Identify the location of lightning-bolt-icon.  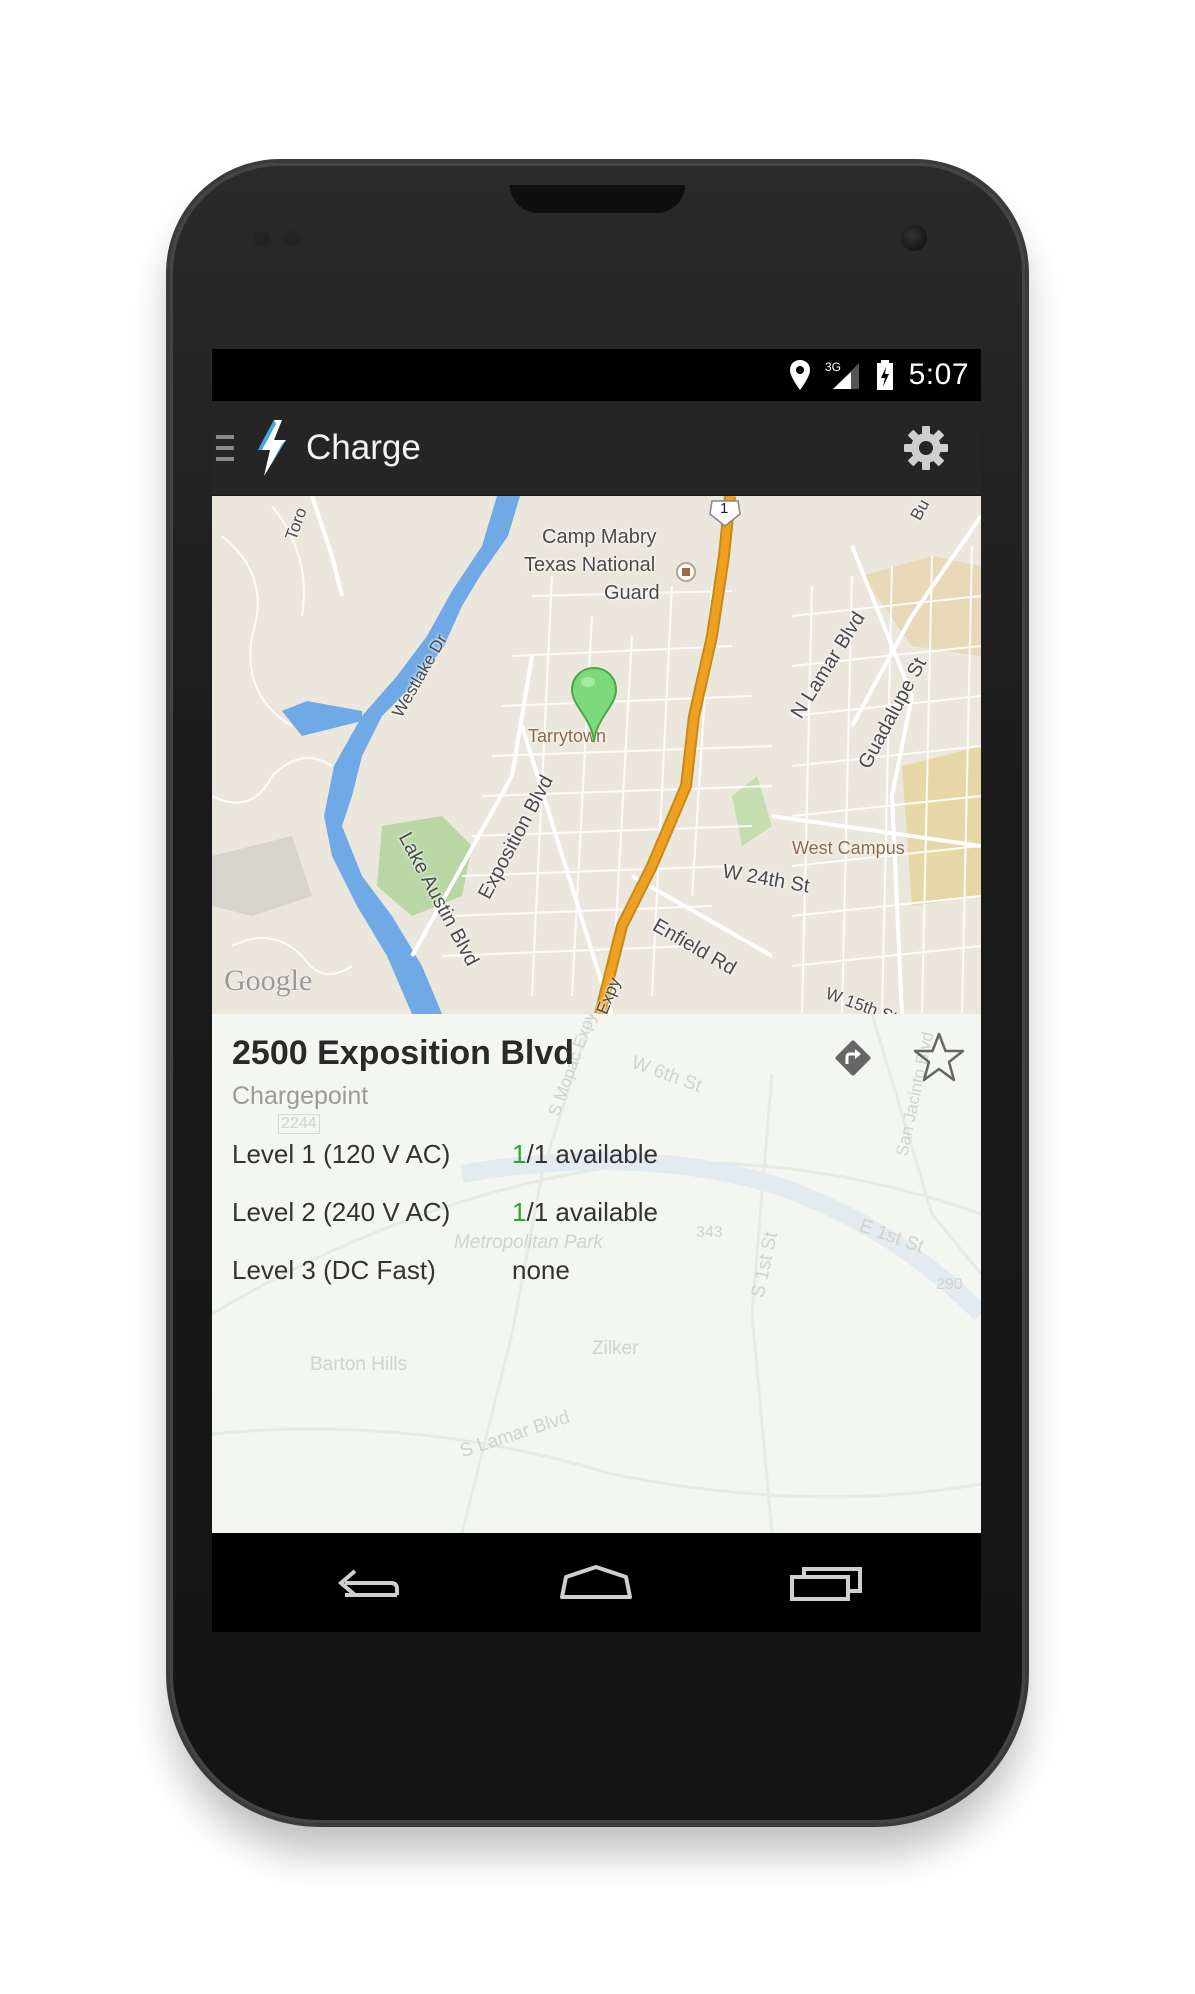
(272, 448).